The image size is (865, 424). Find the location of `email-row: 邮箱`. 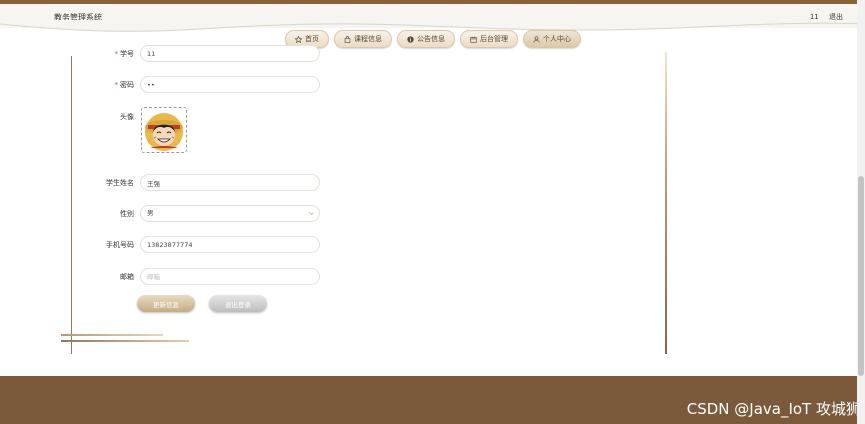

email-row: 邮箱 is located at coordinates (165, 277).